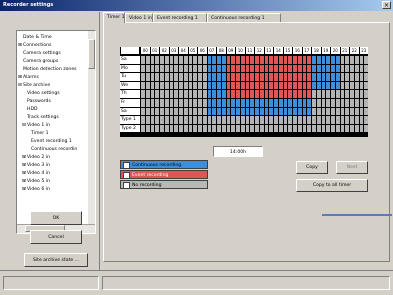 The image size is (393, 295). What do you see at coordinates (41, 93) in the screenshot?
I see `tree-item: Video settings` at bounding box center [41, 93].